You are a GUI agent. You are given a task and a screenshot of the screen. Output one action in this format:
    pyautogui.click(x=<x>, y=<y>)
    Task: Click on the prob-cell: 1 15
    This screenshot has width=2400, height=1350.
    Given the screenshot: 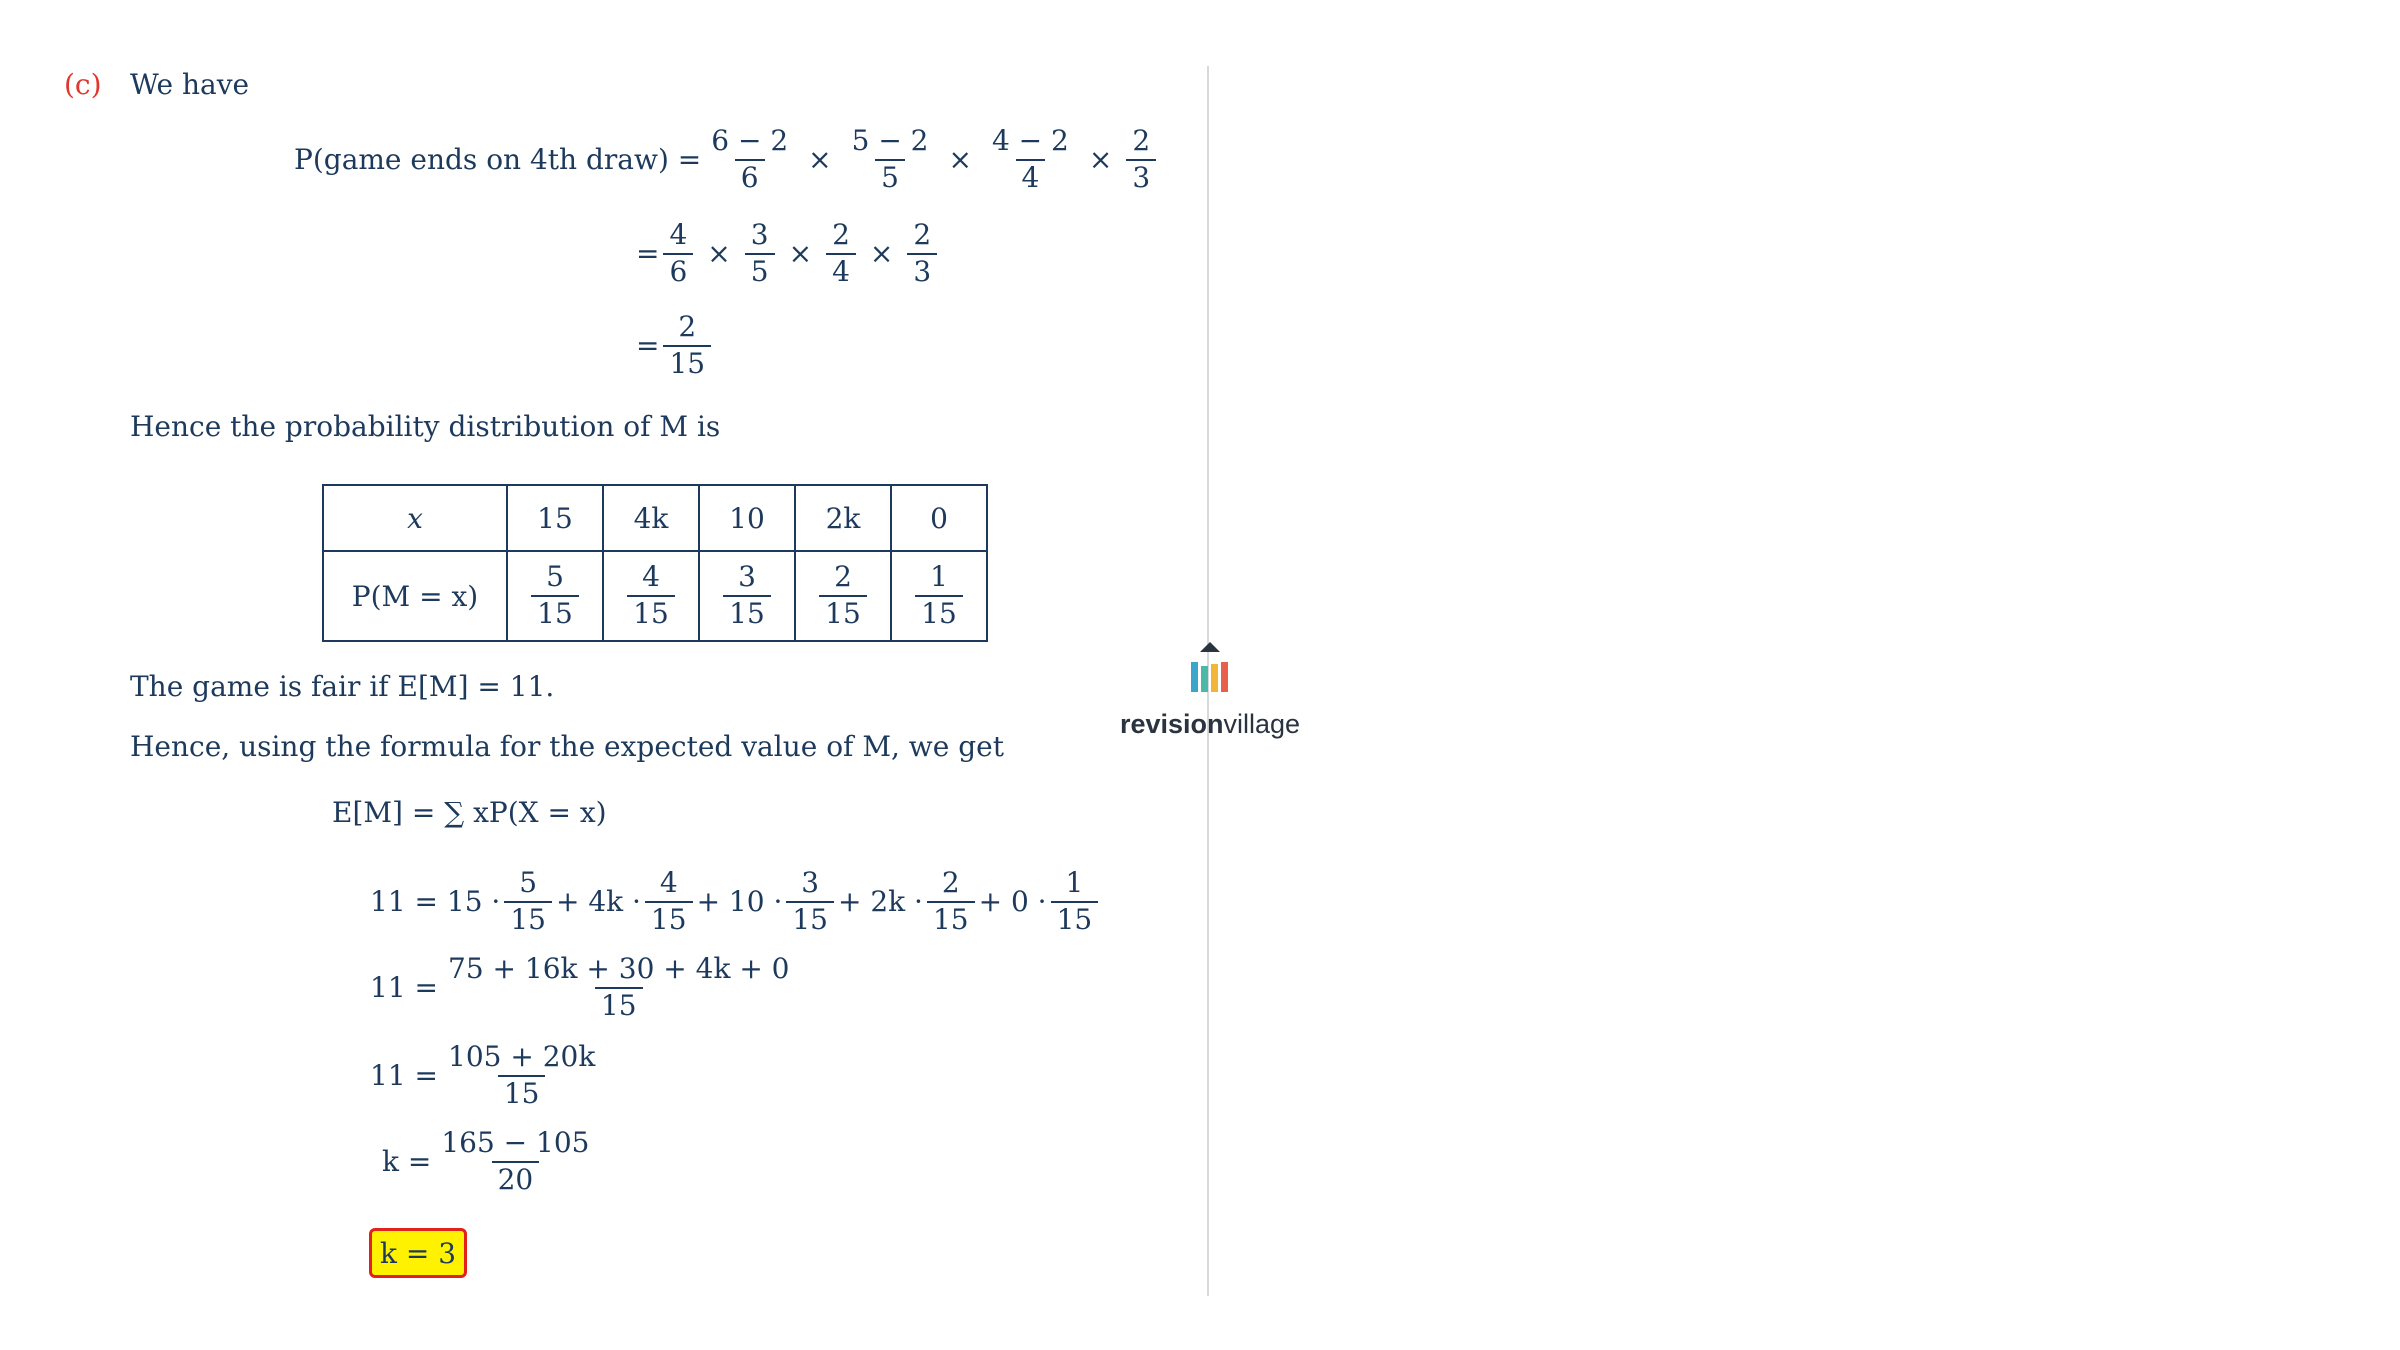 What is the action you would take?
    pyautogui.click(x=939, y=596)
    